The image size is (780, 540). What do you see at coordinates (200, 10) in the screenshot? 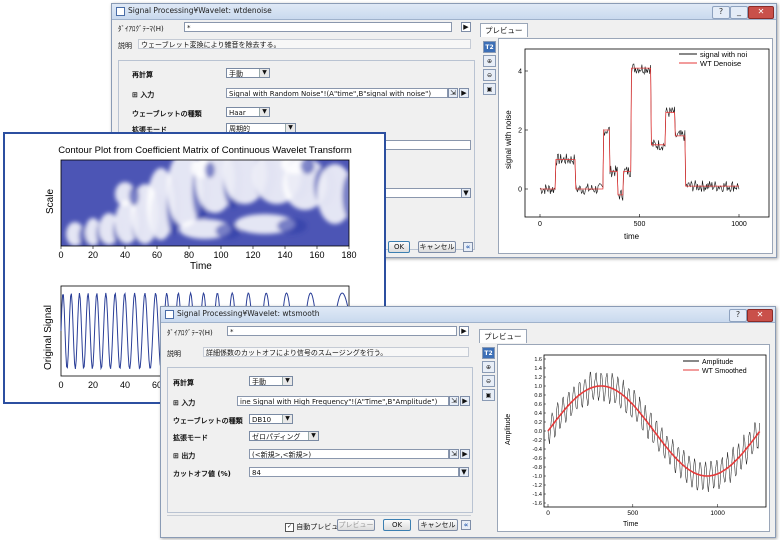
I see `window-title: Signal Processing¥Wavelet: wtdenoise` at bounding box center [200, 10].